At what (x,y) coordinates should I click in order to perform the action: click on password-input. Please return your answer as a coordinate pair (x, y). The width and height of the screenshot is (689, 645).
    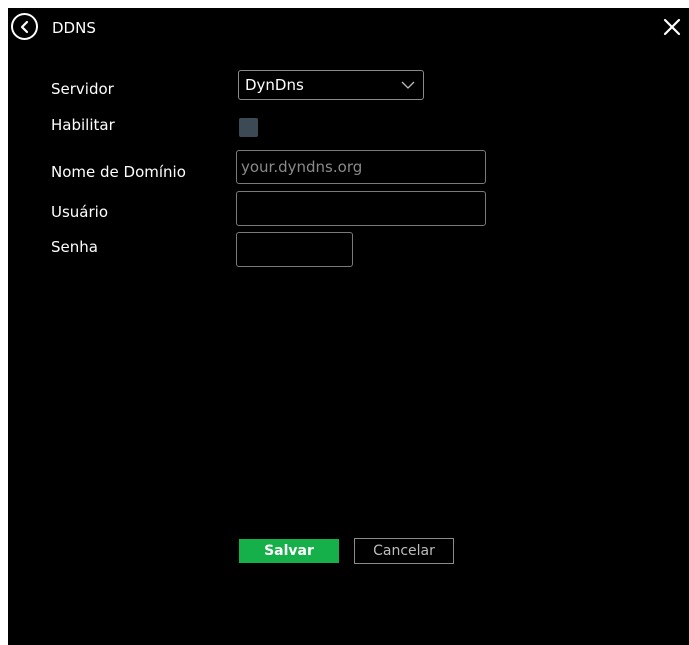
    Looking at the image, I should click on (294, 249).